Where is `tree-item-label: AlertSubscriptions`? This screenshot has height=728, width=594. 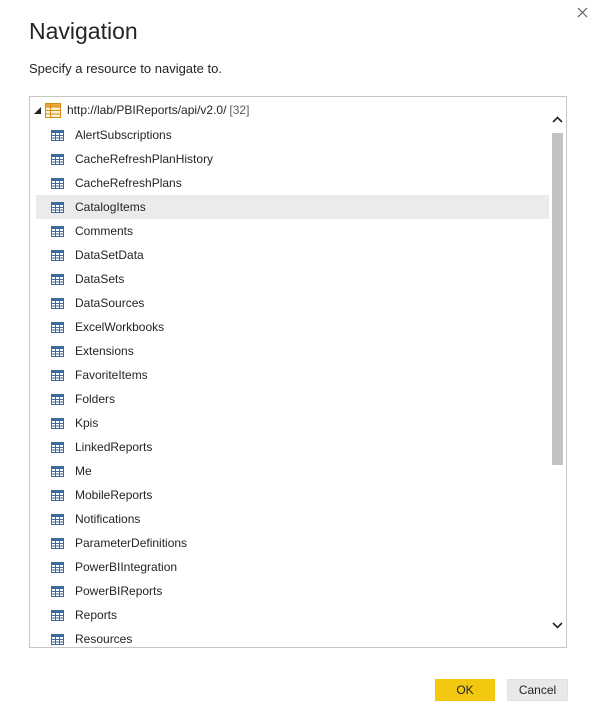 tree-item-label: AlertSubscriptions is located at coordinates (123, 135).